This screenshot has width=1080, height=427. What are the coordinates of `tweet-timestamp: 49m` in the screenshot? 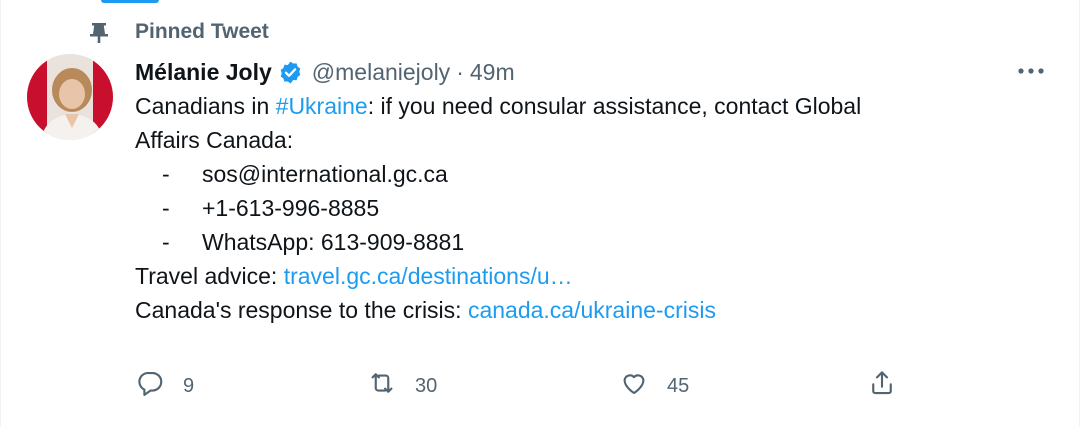 It's located at (492, 72).